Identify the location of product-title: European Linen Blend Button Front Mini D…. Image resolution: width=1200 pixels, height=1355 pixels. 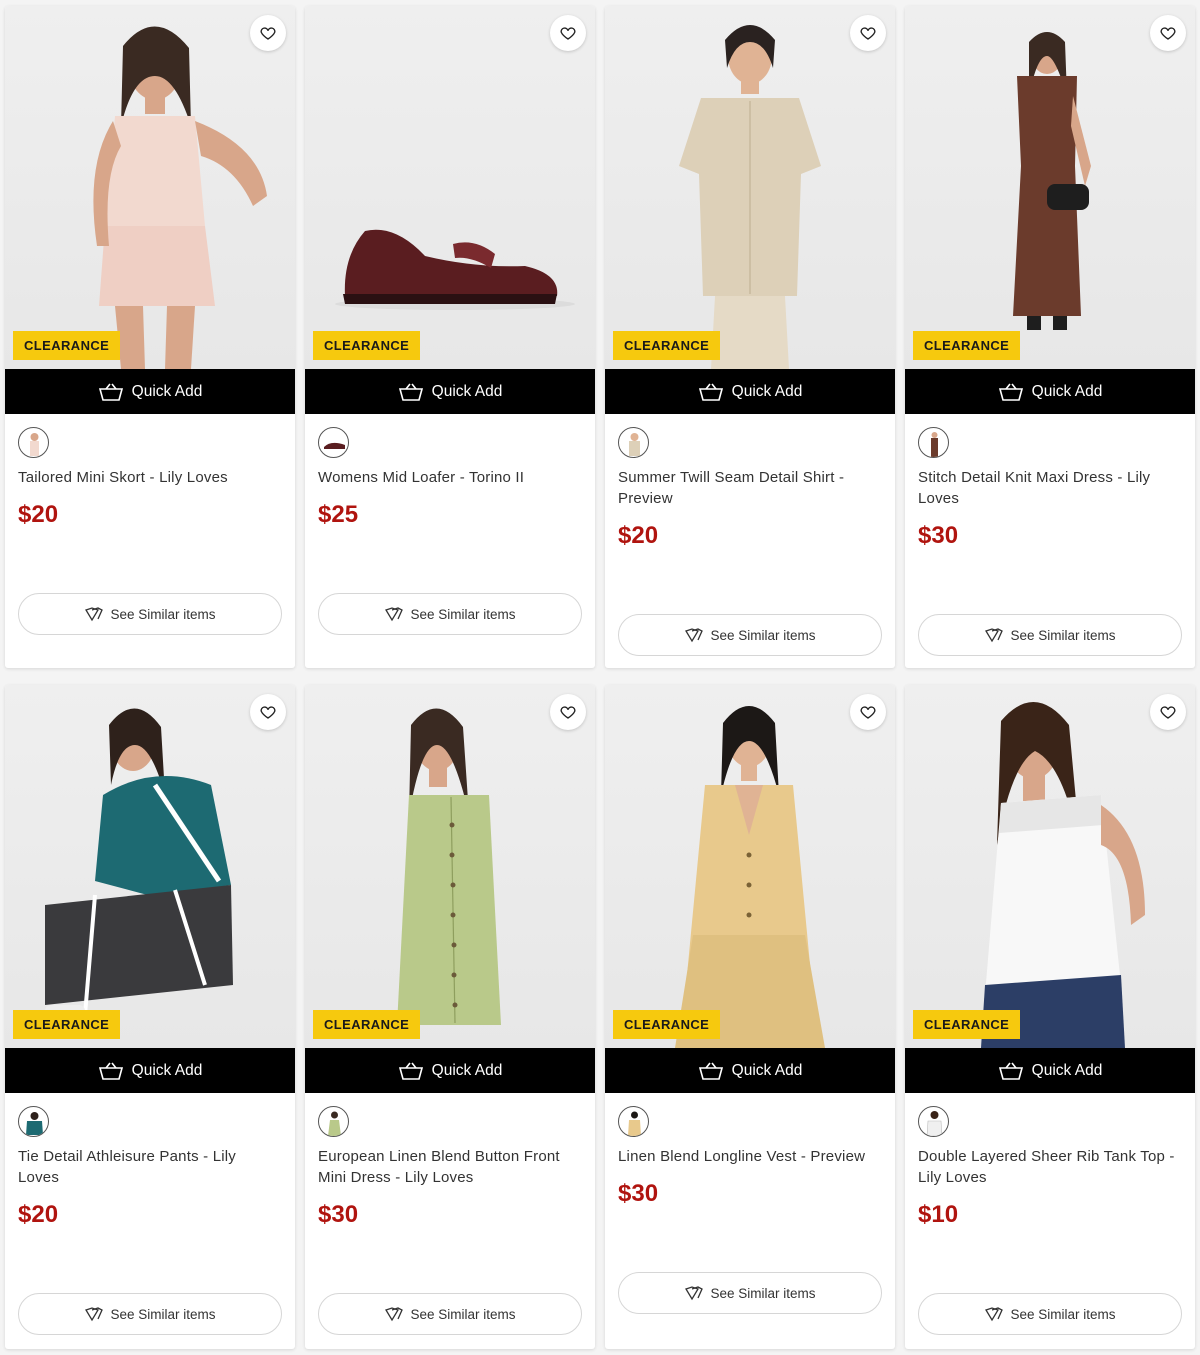
(449, 1167).